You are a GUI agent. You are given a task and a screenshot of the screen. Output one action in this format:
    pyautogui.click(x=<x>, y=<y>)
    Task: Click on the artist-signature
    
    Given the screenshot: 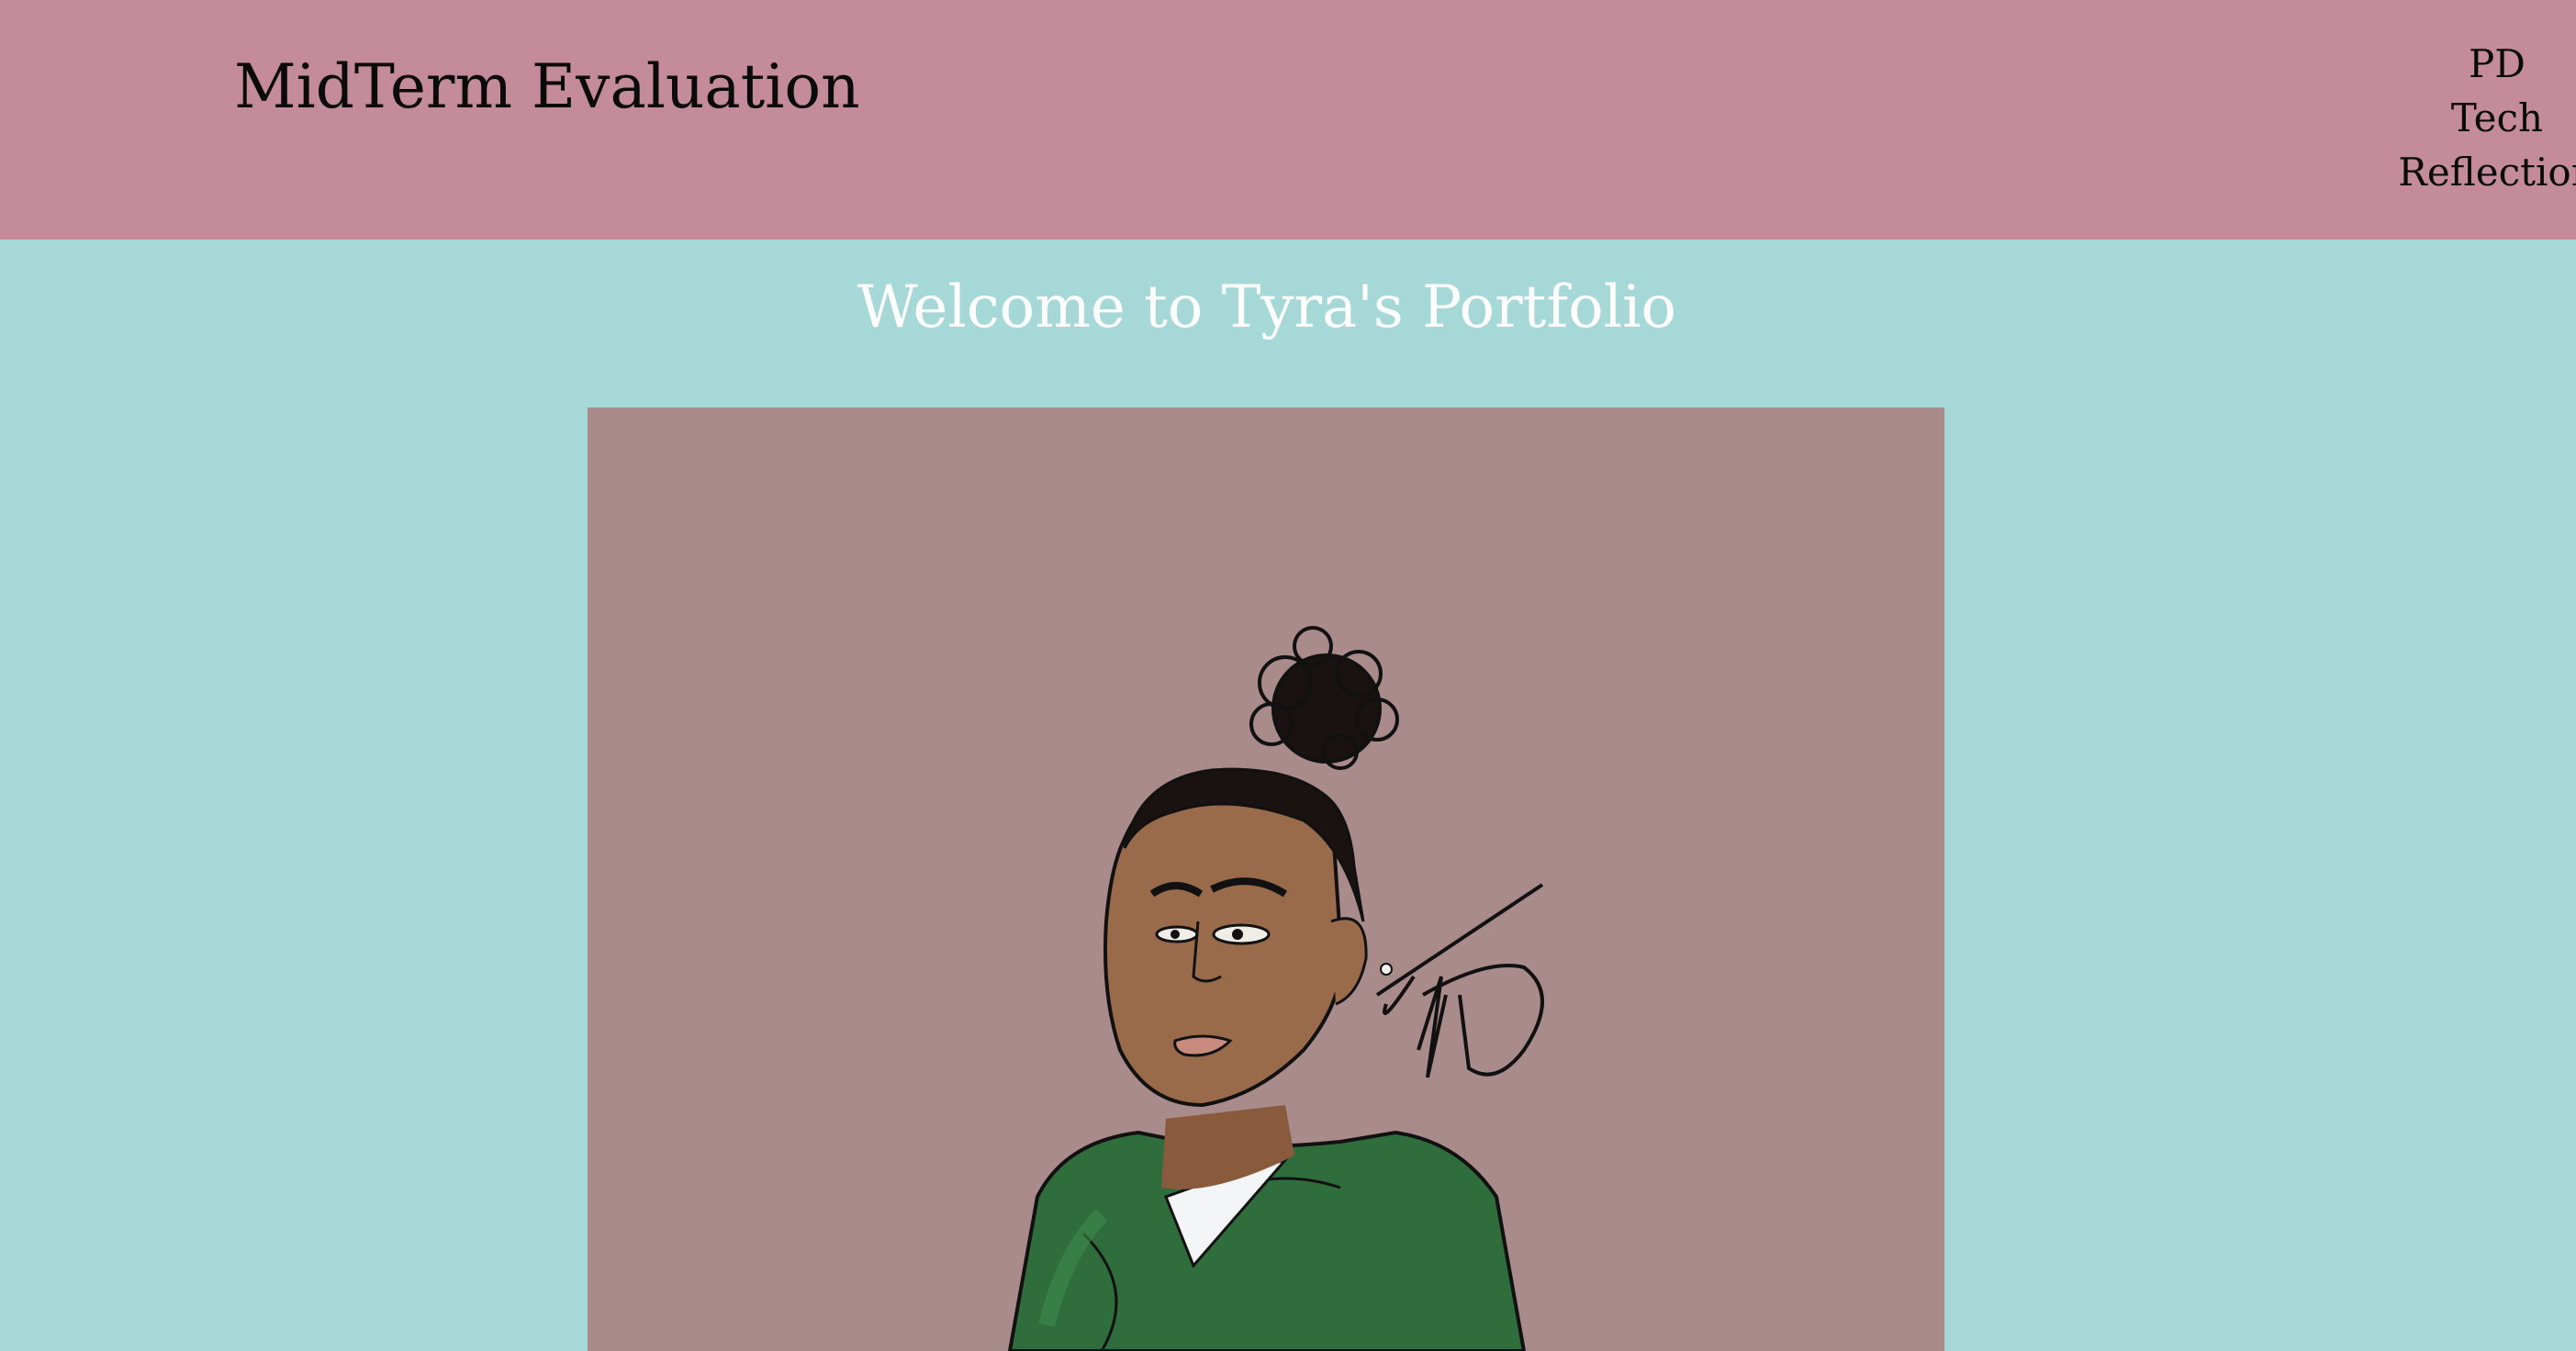 What is the action you would take?
    pyautogui.click(x=1459, y=981)
    